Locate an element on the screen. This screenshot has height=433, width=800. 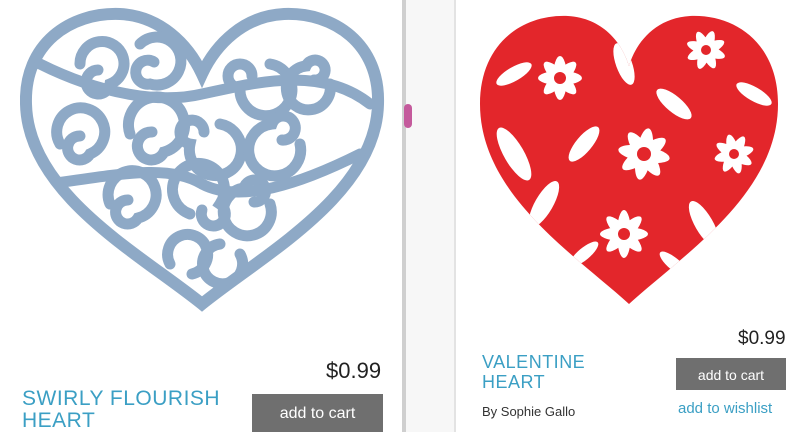
product-title: VALENTINE HEART is located at coordinates (562, 372).